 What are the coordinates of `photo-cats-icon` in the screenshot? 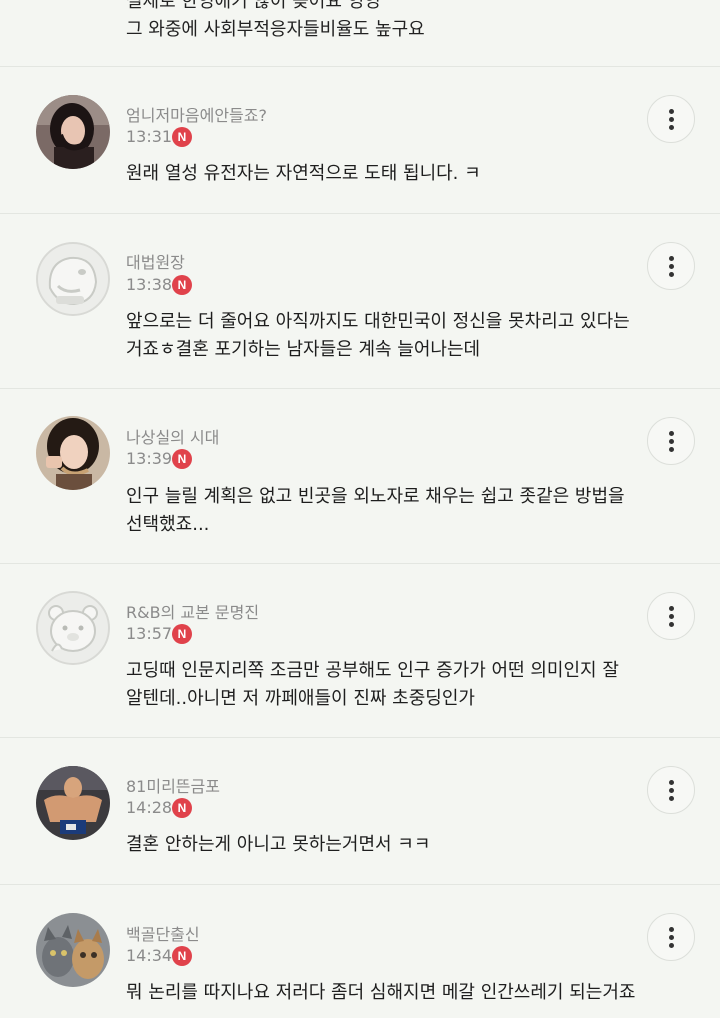 It's located at (73, 950).